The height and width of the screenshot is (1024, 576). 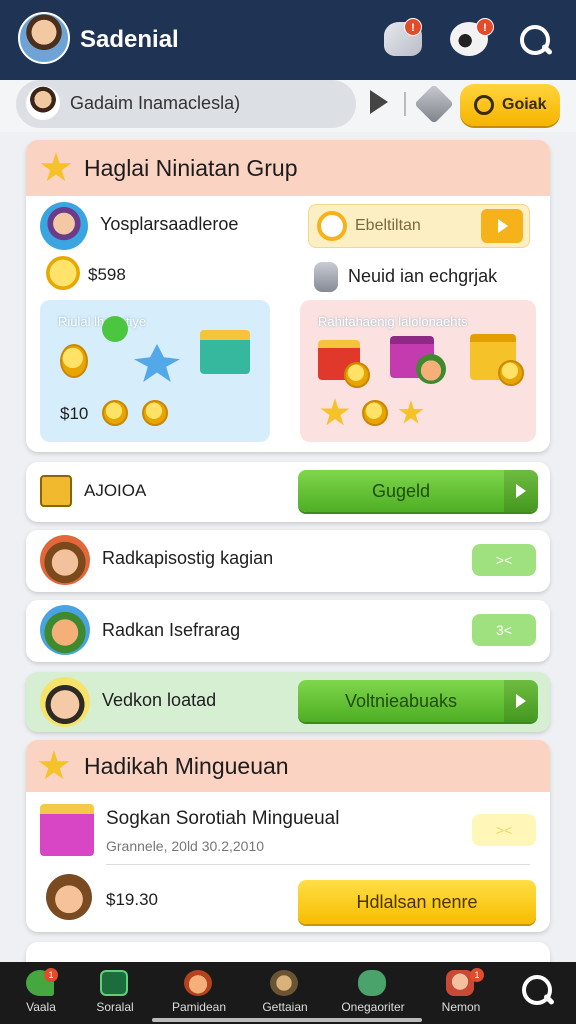 I want to click on panel-label: Rahitahaenig lalolonaehts, so click(x=393, y=321).